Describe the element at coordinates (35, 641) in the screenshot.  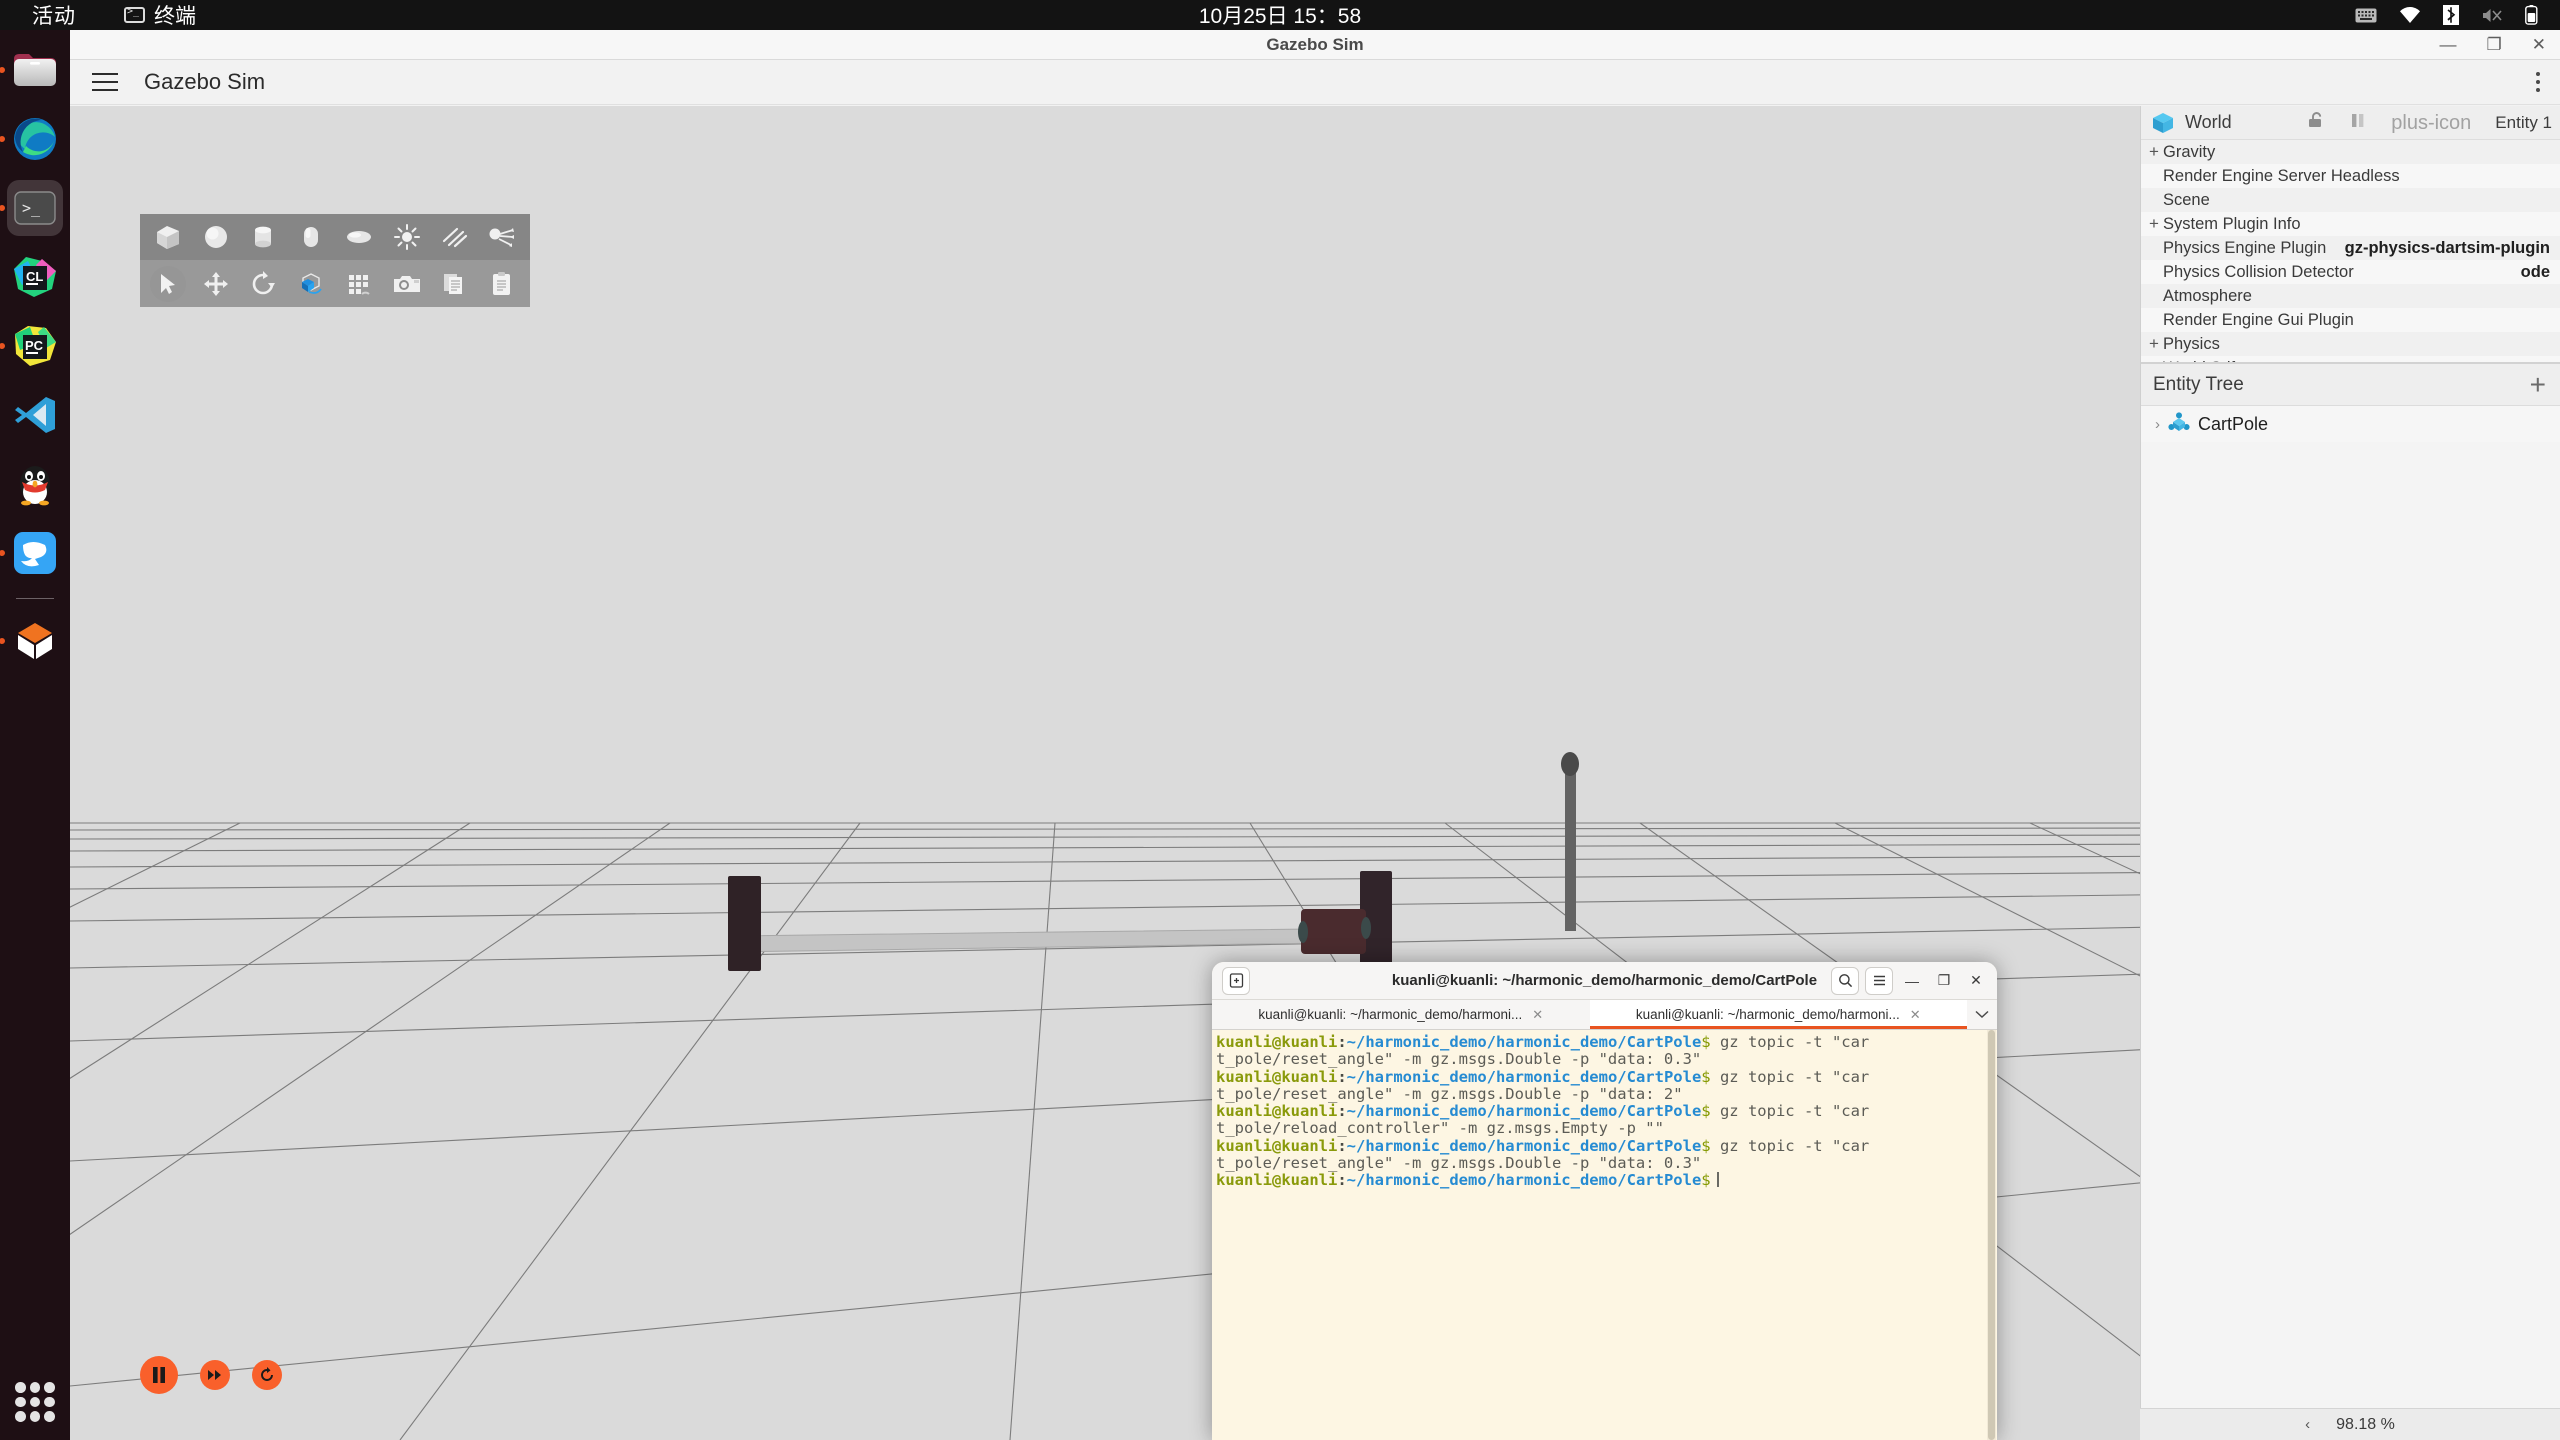
I see `dock-item-ubuntu-software` at that location.